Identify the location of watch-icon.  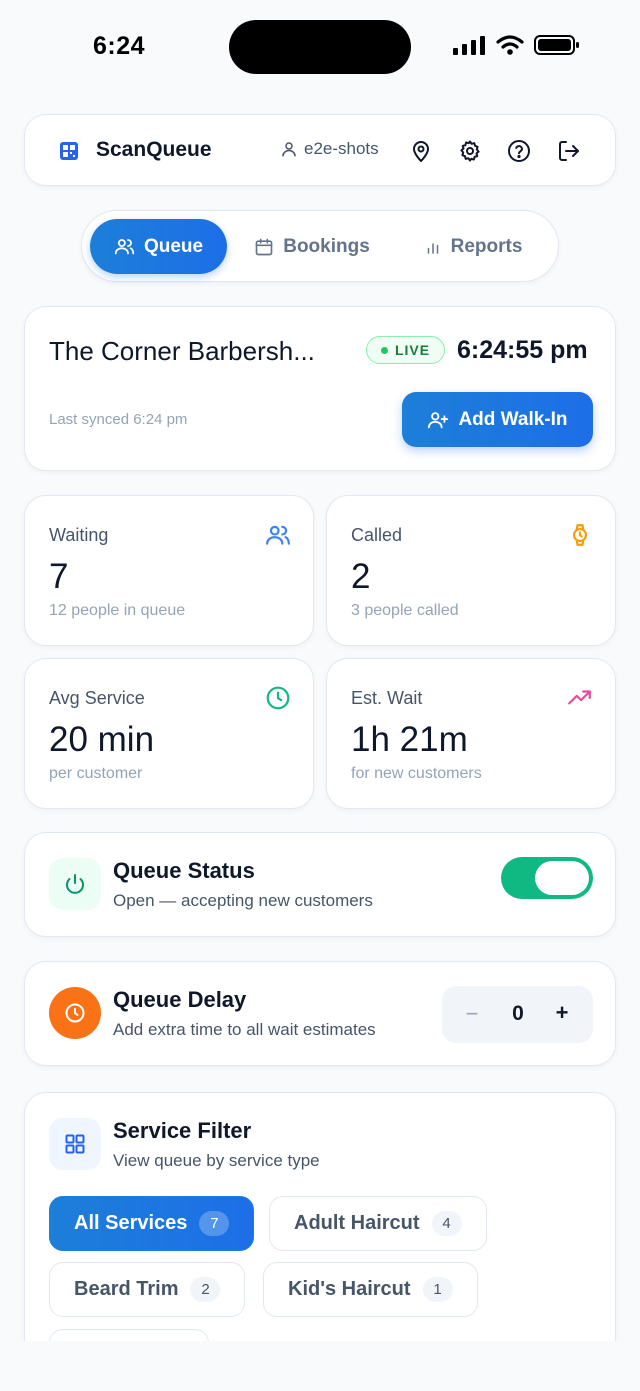
(580, 535).